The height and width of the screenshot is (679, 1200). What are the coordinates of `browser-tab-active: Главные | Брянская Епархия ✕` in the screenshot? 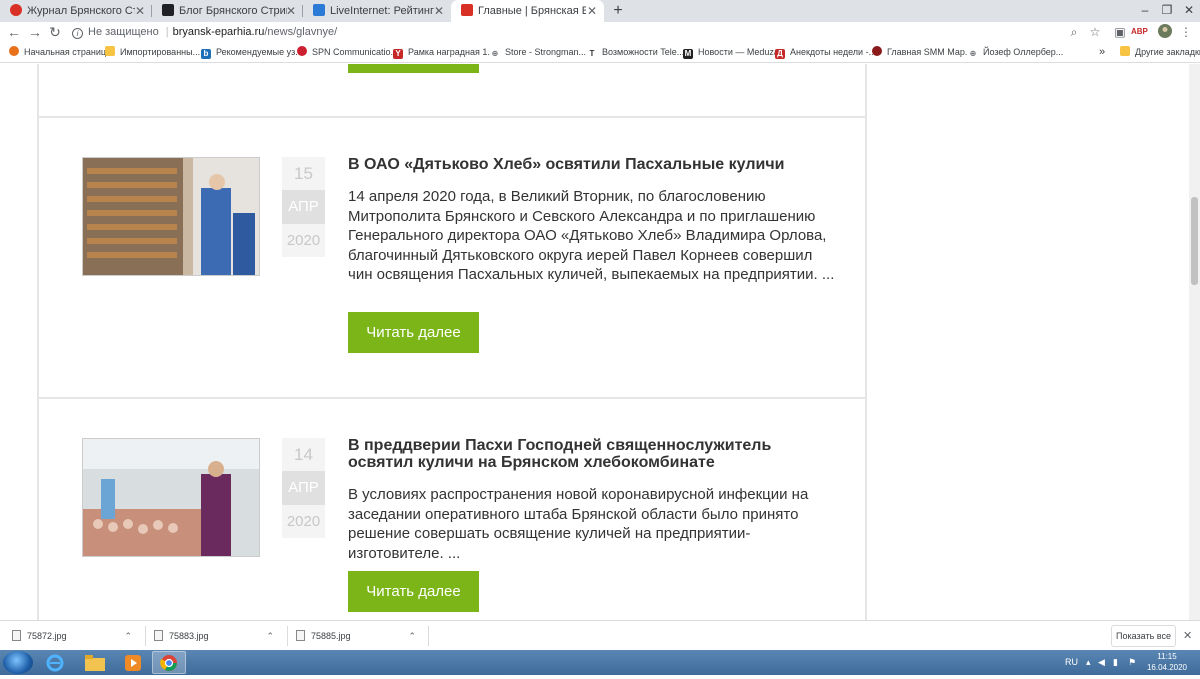 It's located at (527, 11).